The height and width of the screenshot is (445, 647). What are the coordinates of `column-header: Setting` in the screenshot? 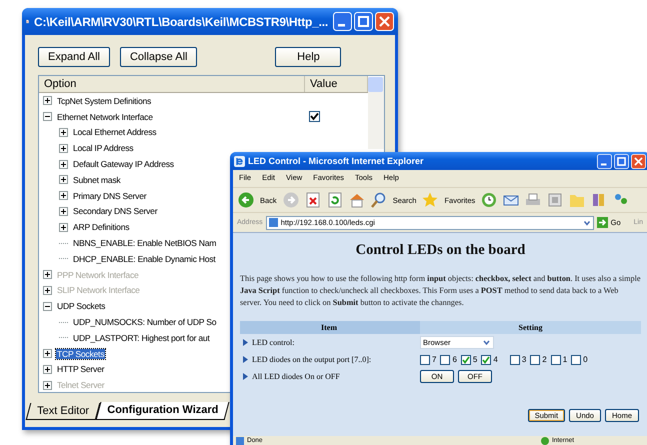 It's located at (530, 327).